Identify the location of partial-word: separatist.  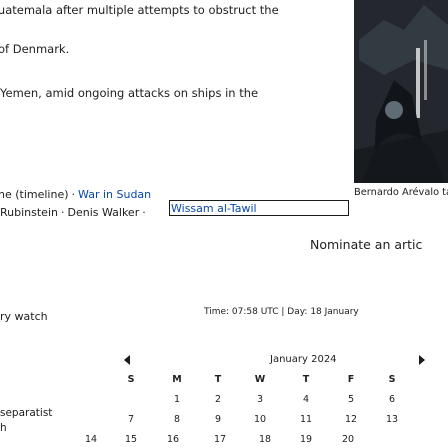
(26, 413).